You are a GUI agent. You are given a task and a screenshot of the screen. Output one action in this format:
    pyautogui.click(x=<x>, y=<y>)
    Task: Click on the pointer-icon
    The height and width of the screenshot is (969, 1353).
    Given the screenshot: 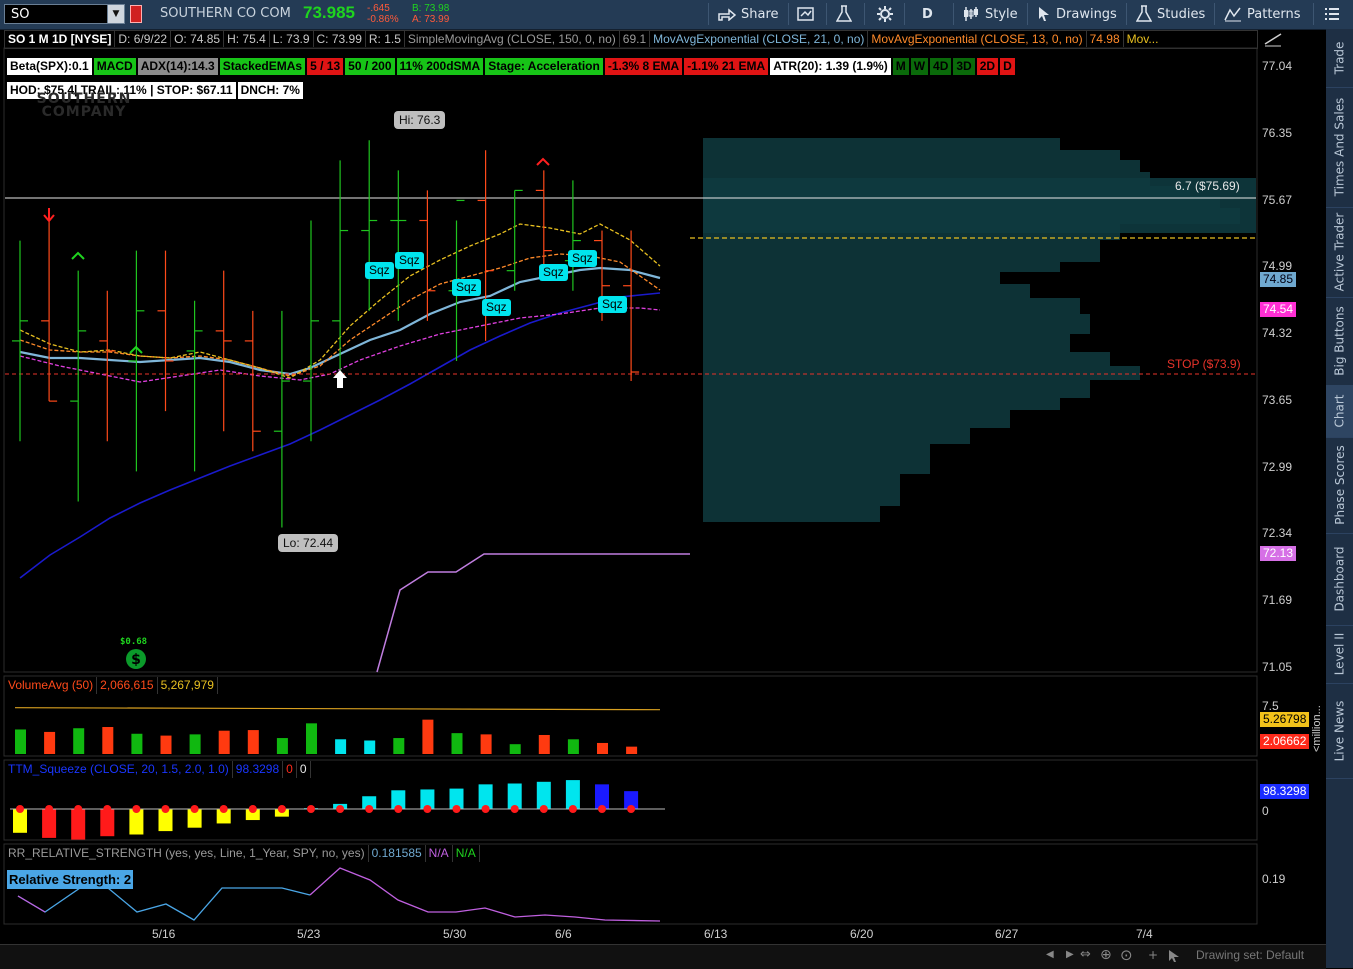 What is the action you would take?
    pyautogui.click(x=1174, y=957)
    